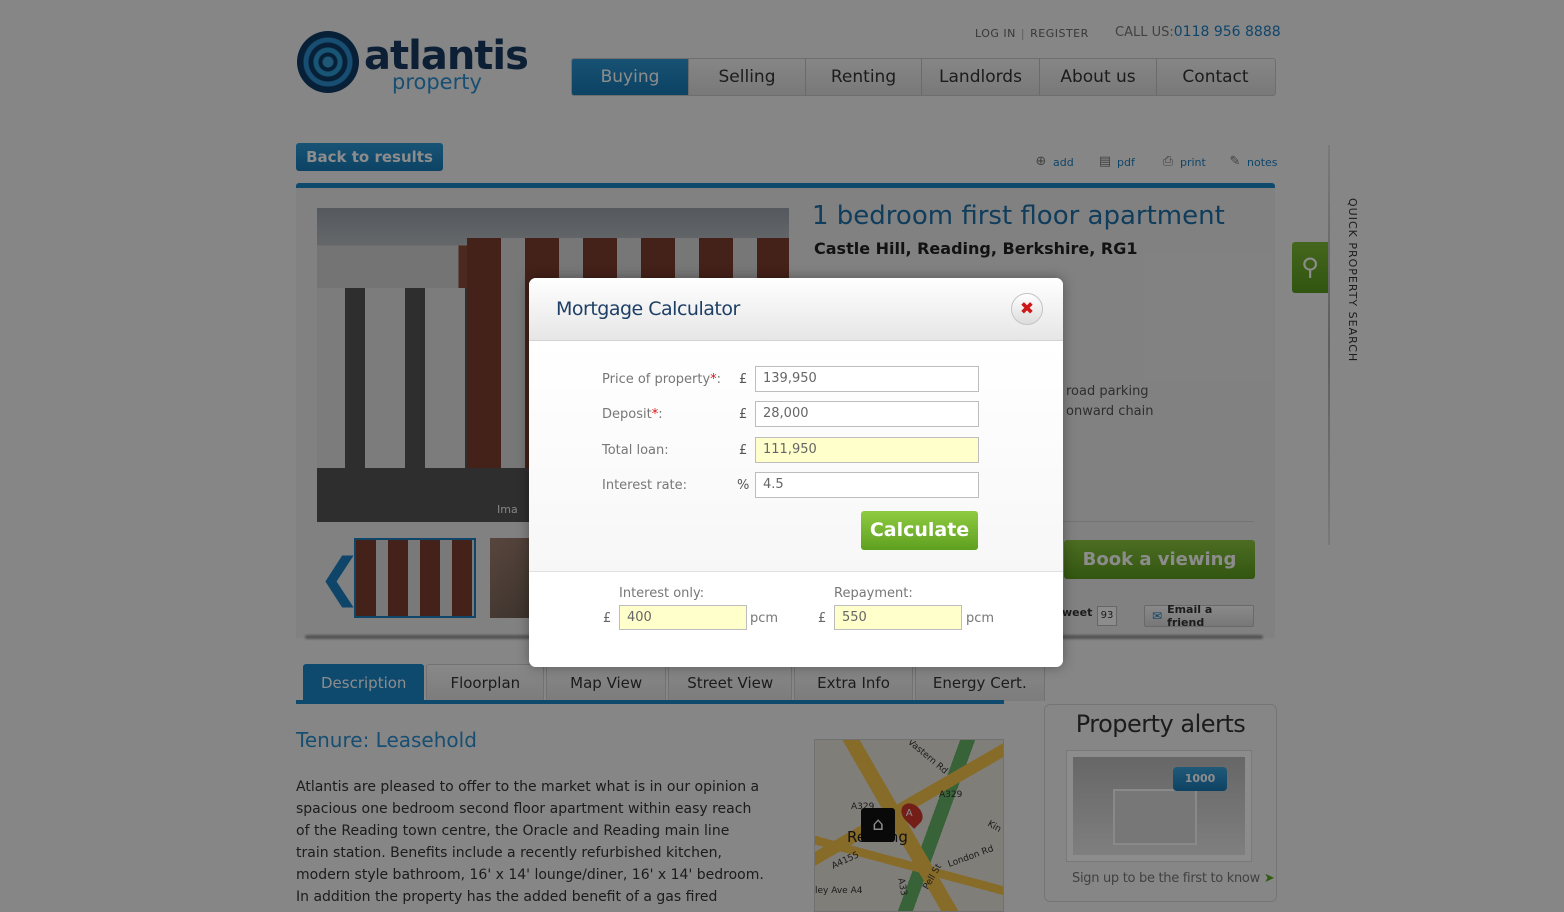 This screenshot has height=912, width=1564. I want to click on calculate-button: Calculate, so click(919, 530).